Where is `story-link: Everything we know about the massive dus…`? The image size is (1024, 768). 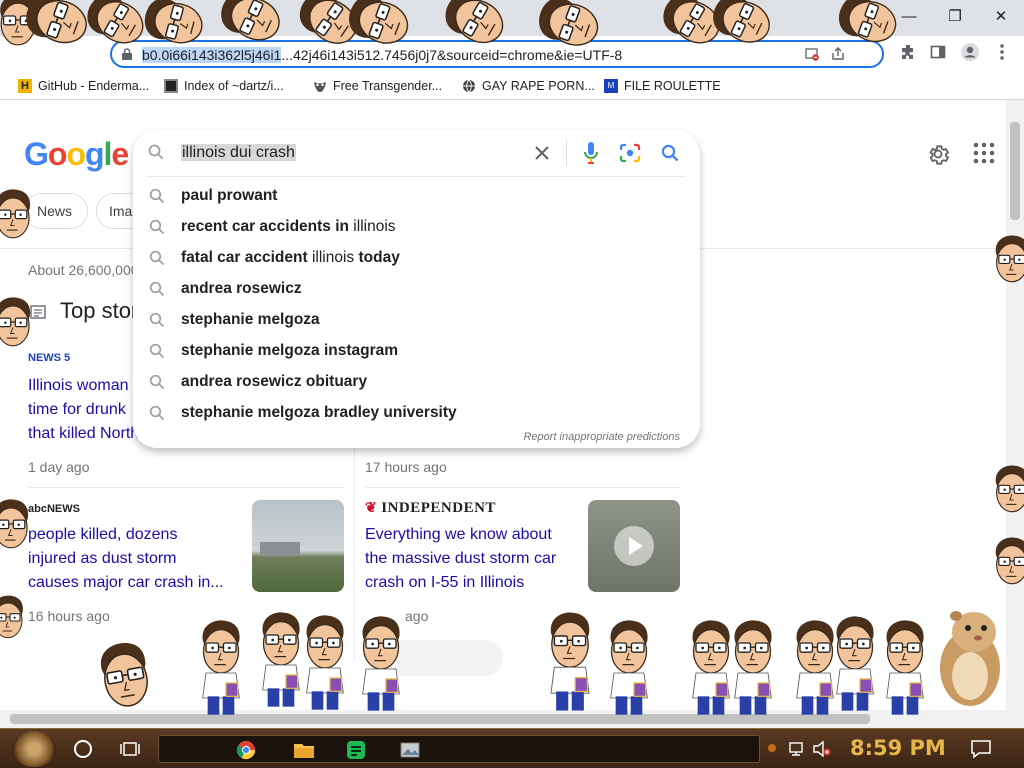
story-link: Everything we know about the massive dus… is located at coordinates (460, 559).